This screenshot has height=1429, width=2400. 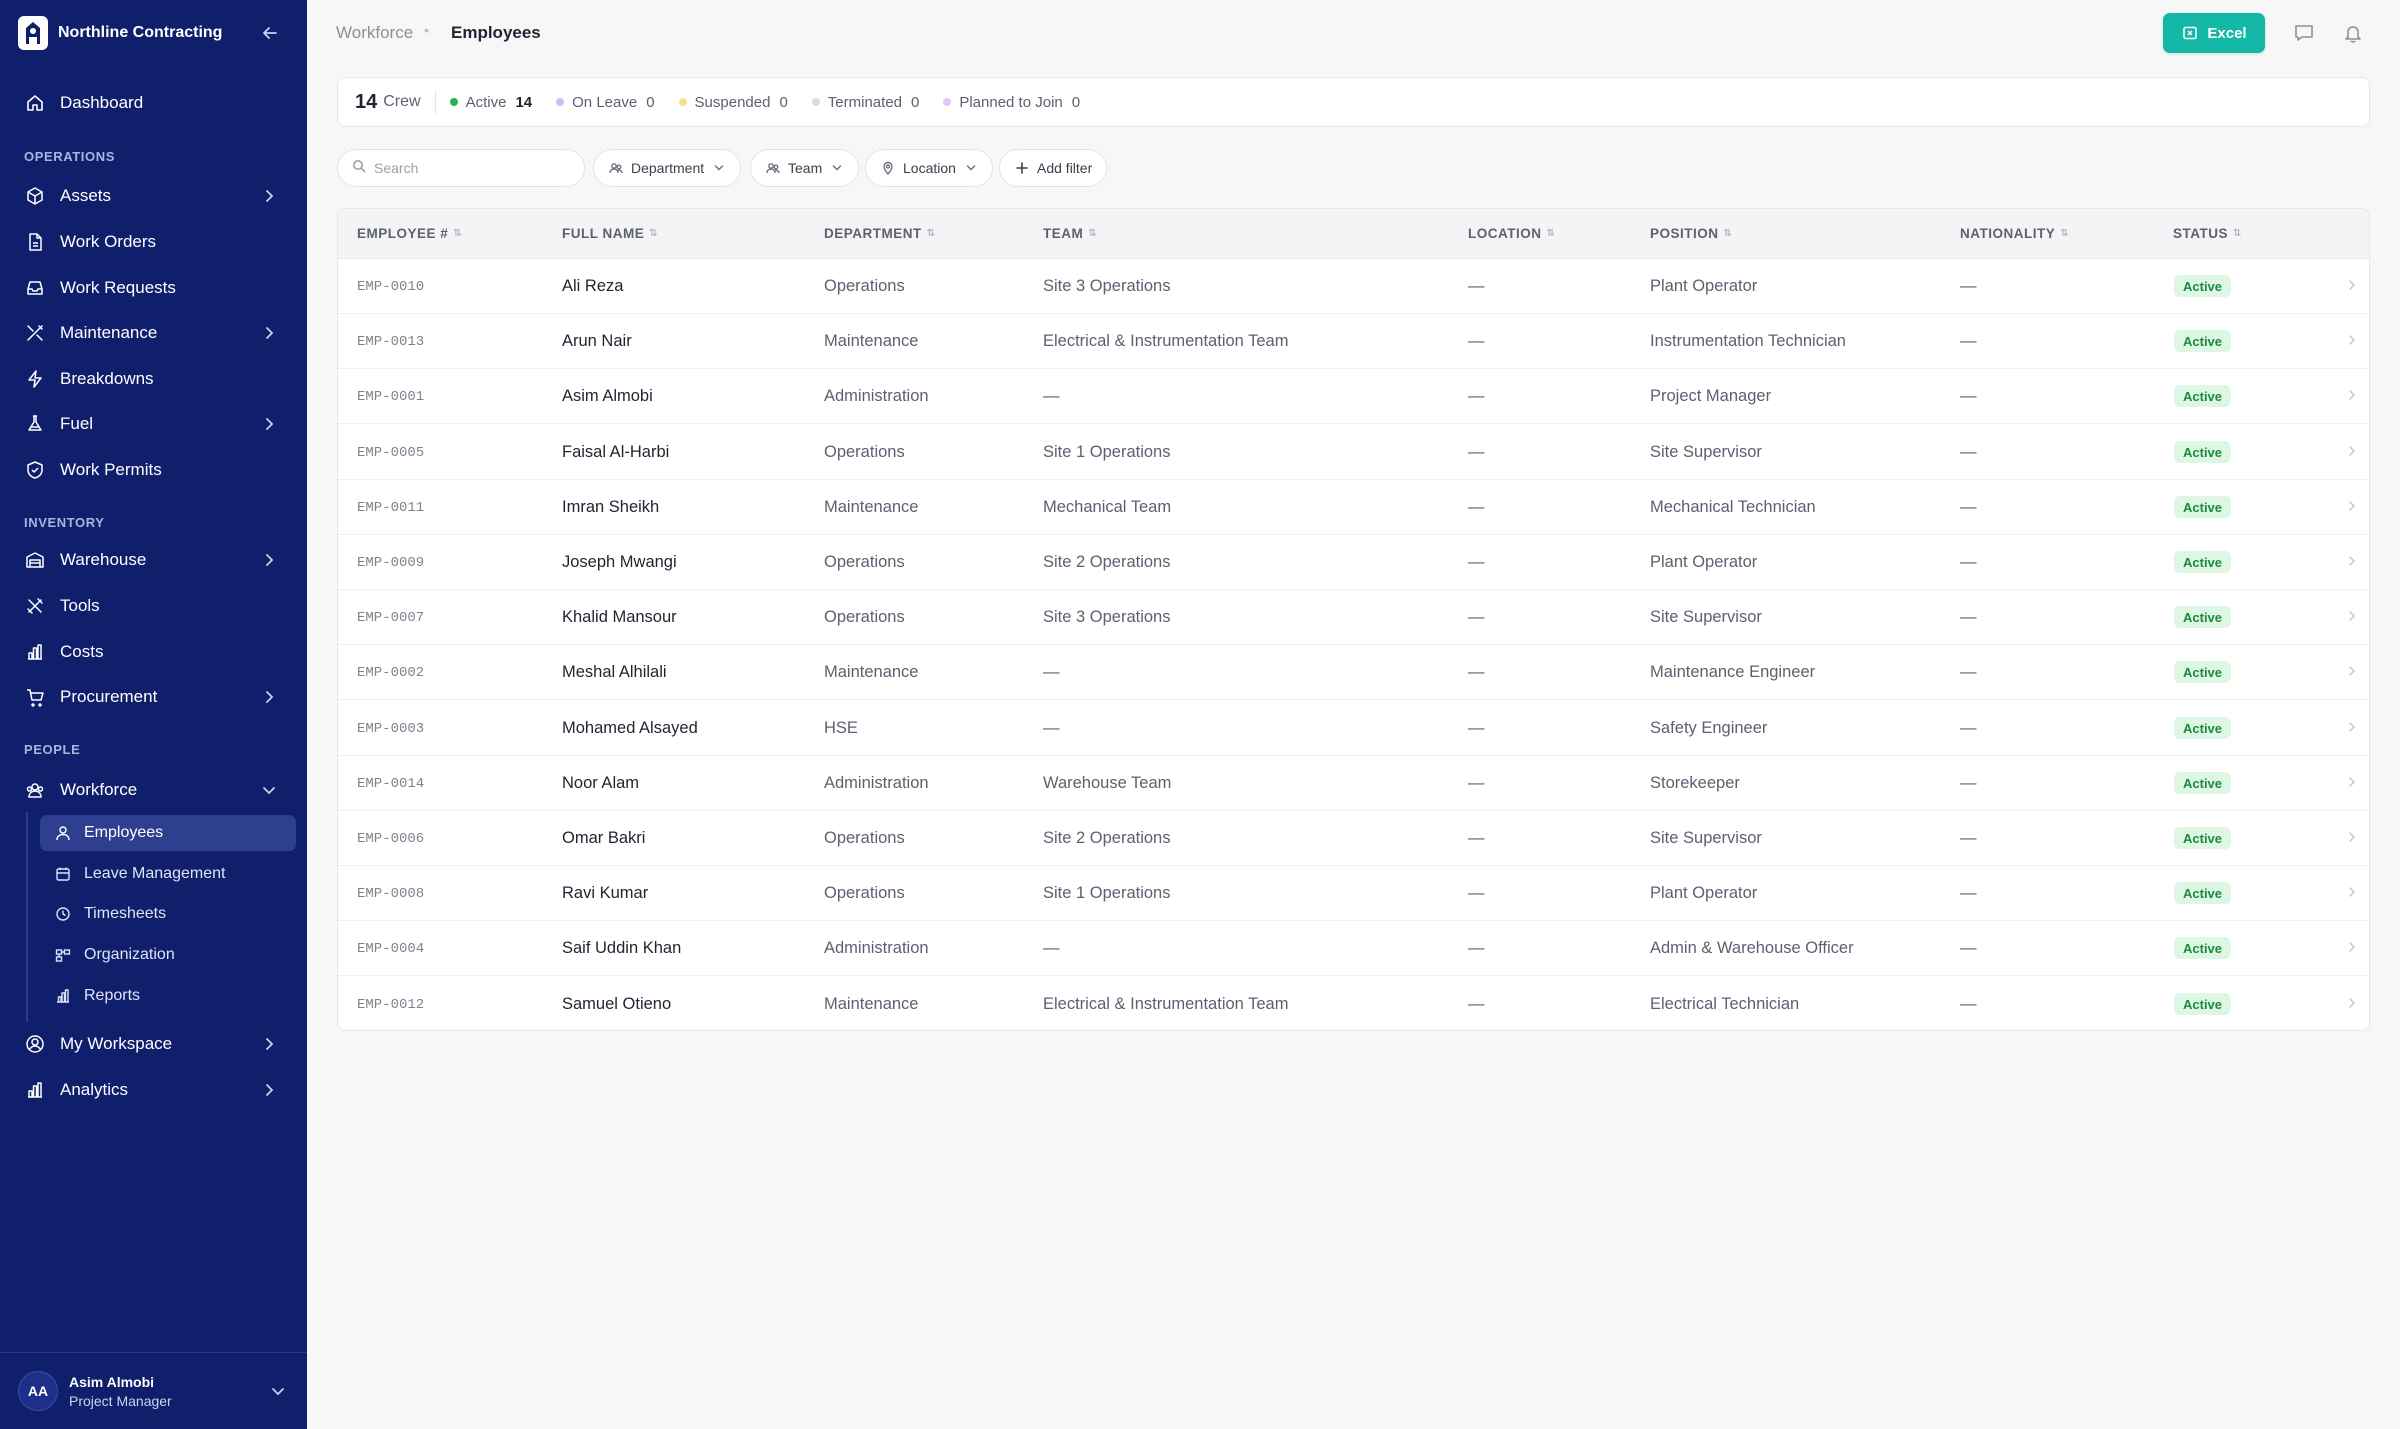 I want to click on nav-organization: Organization, so click(x=168, y=955).